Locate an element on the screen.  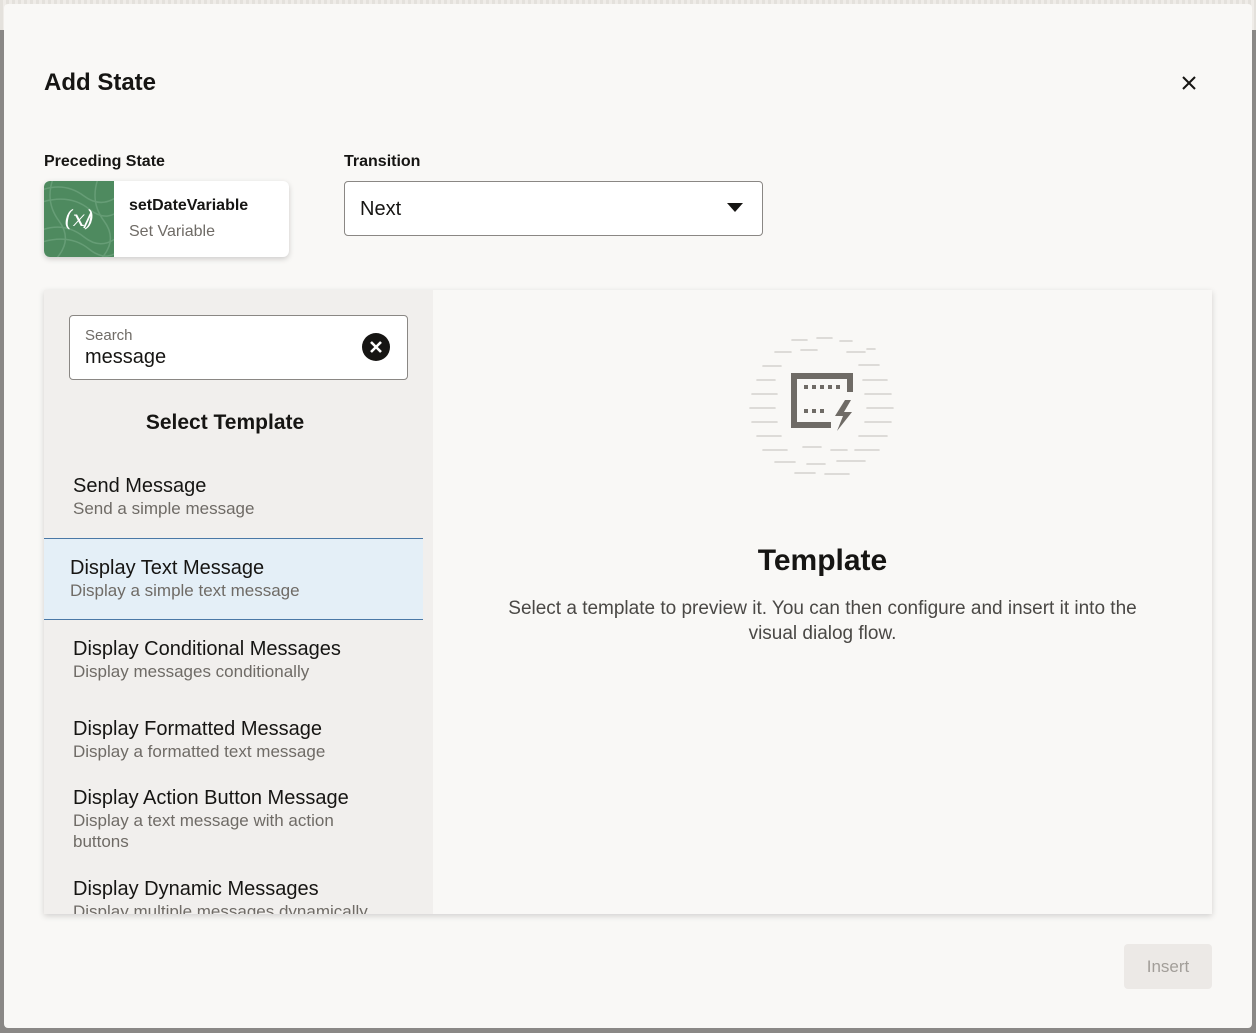
template-desc: Display a formatted text message is located at coordinates (199, 751).